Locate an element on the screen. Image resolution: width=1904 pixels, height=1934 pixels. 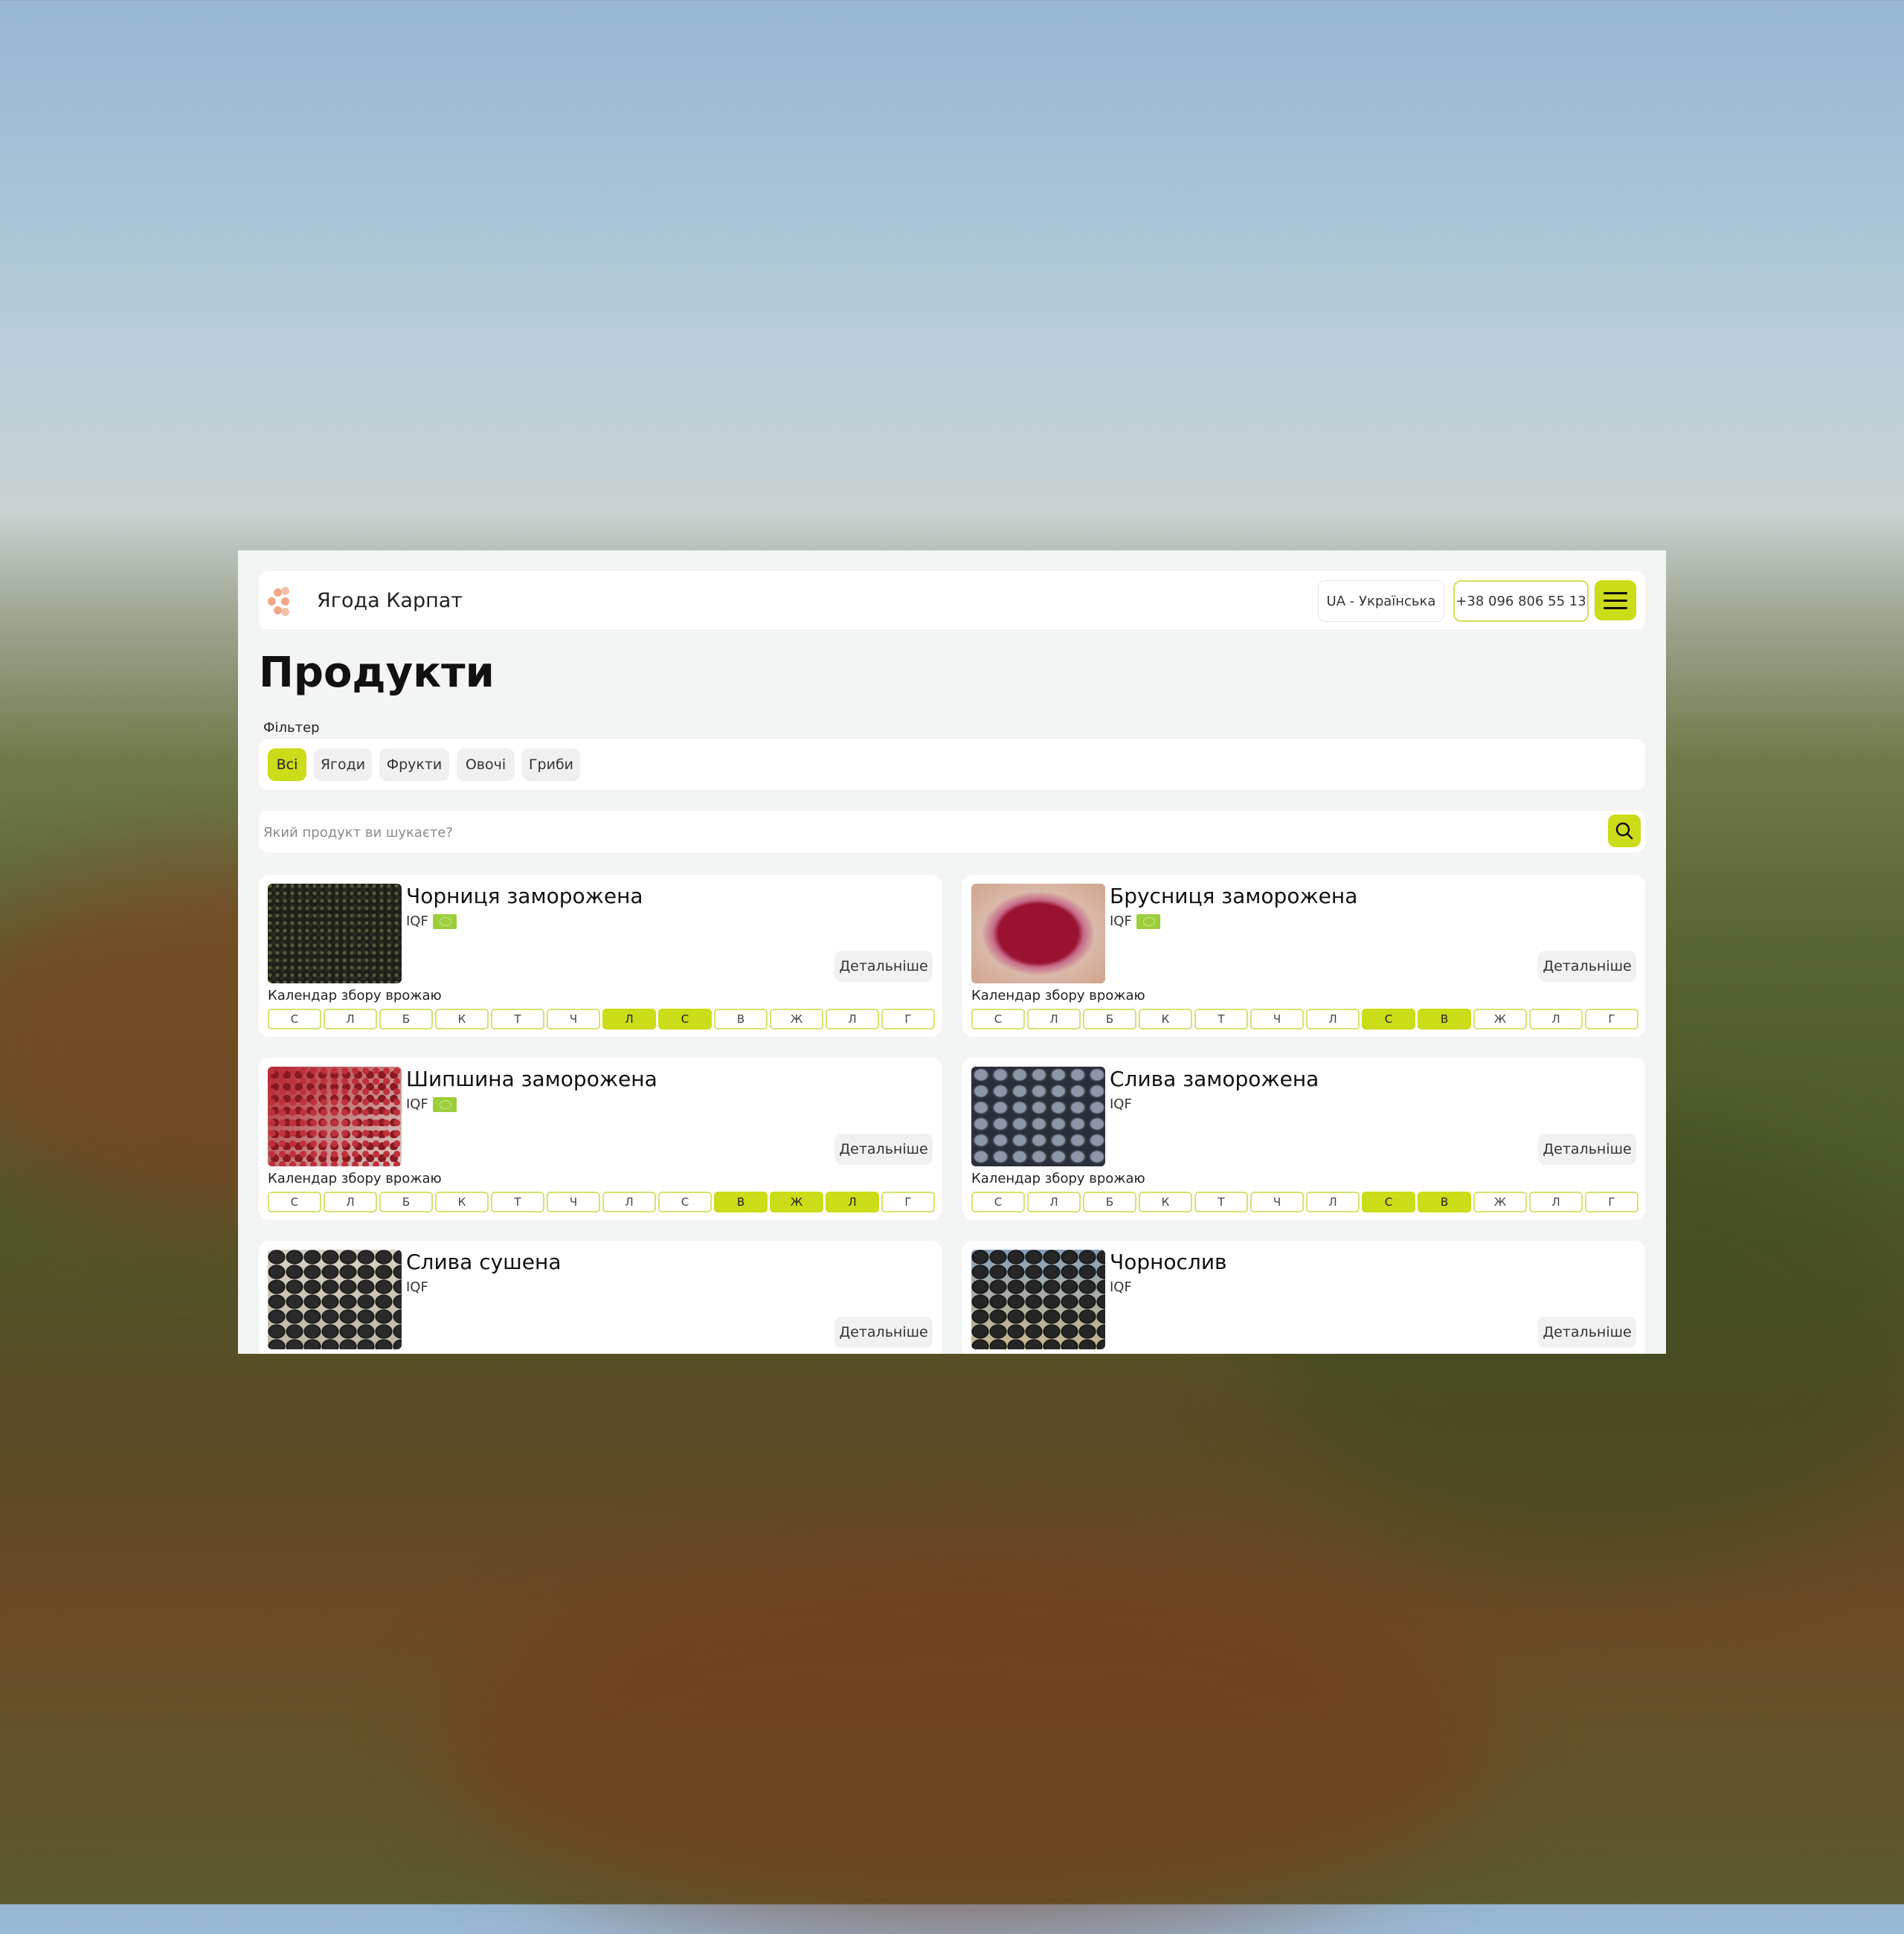
search-icon is located at coordinates (1624, 831).